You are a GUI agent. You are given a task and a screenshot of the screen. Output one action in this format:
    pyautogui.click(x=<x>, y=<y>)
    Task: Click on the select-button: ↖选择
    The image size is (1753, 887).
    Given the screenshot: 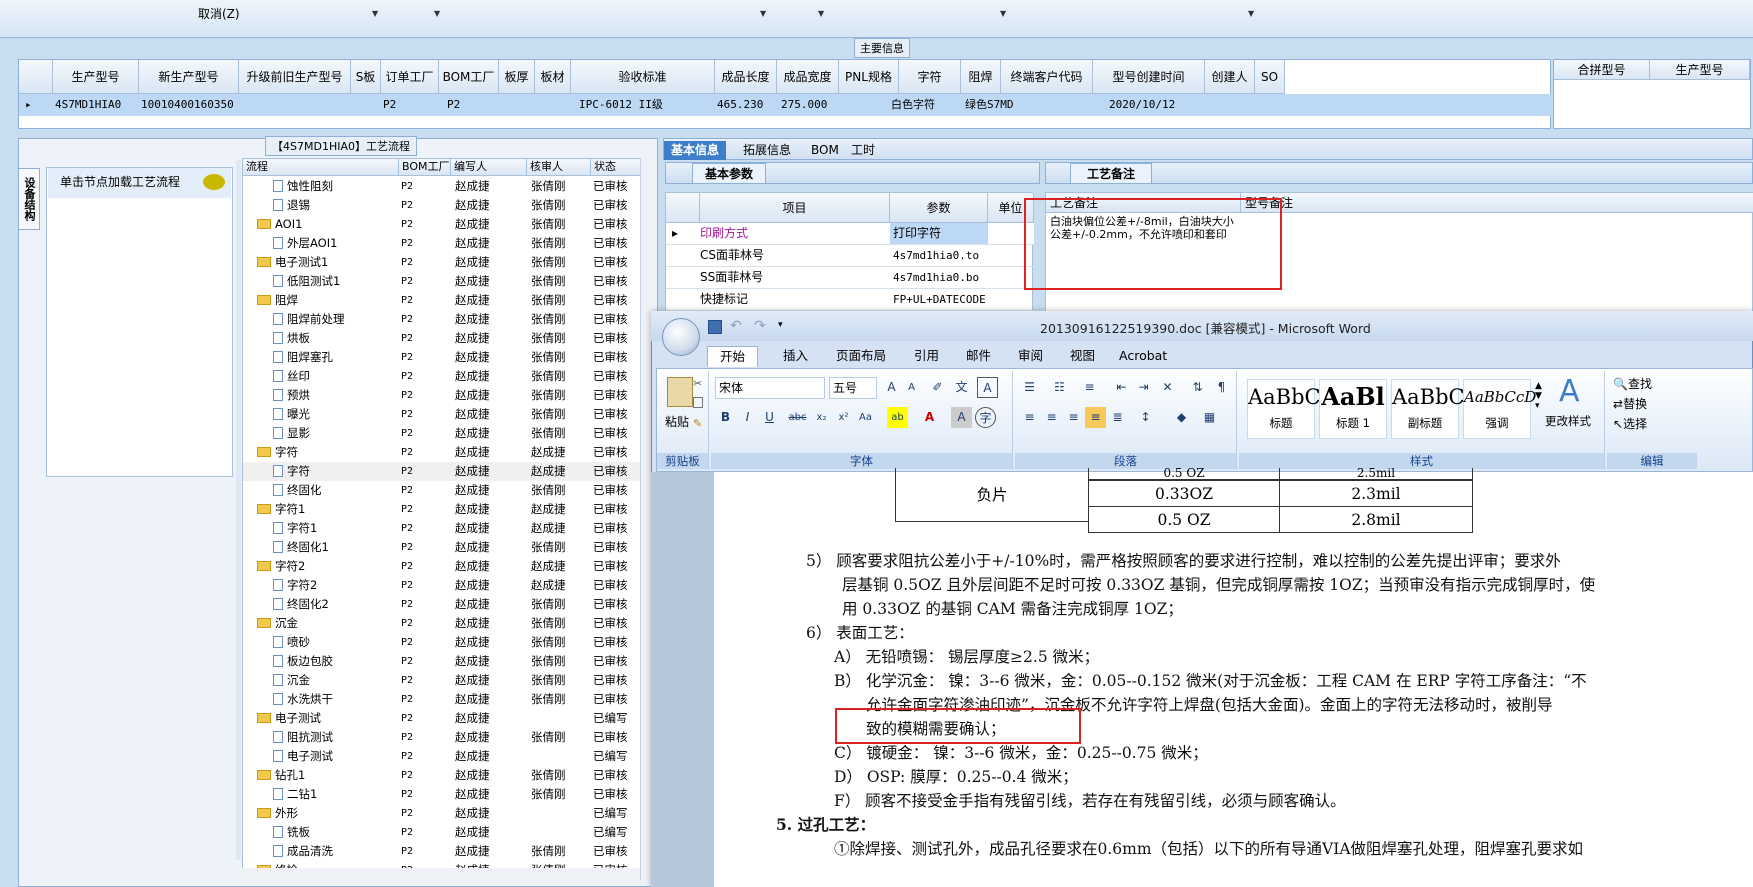 What is the action you would take?
    pyautogui.click(x=1630, y=423)
    